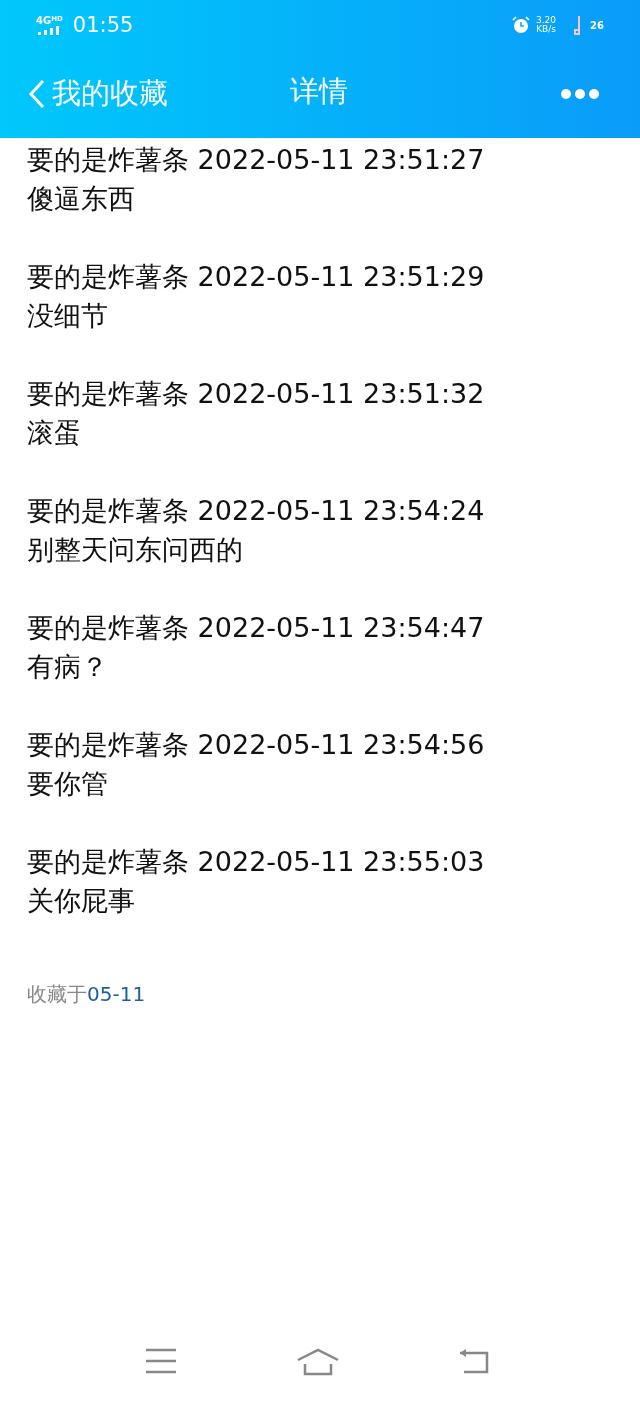 This screenshot has width=640, height=1422. I want to click on more-button, so click(580, 94).